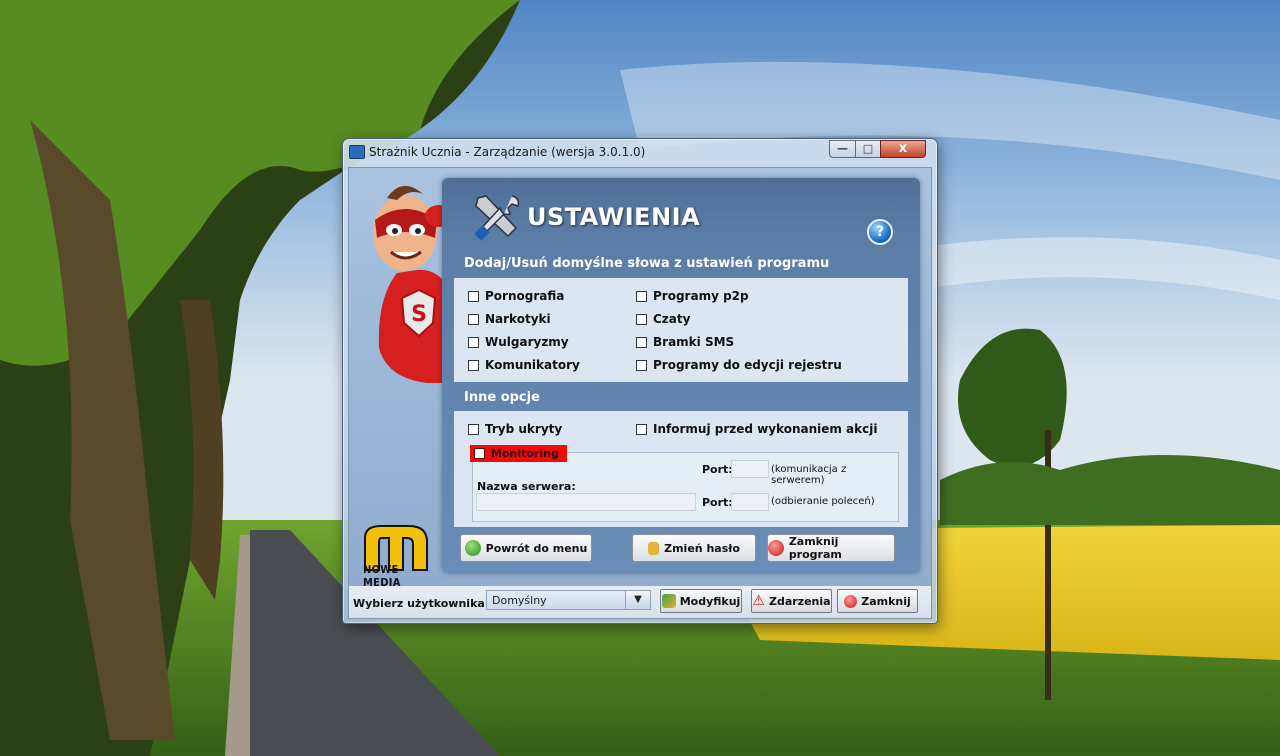  I want to click on chevron-down-icon: ▼, so click(637, 600).